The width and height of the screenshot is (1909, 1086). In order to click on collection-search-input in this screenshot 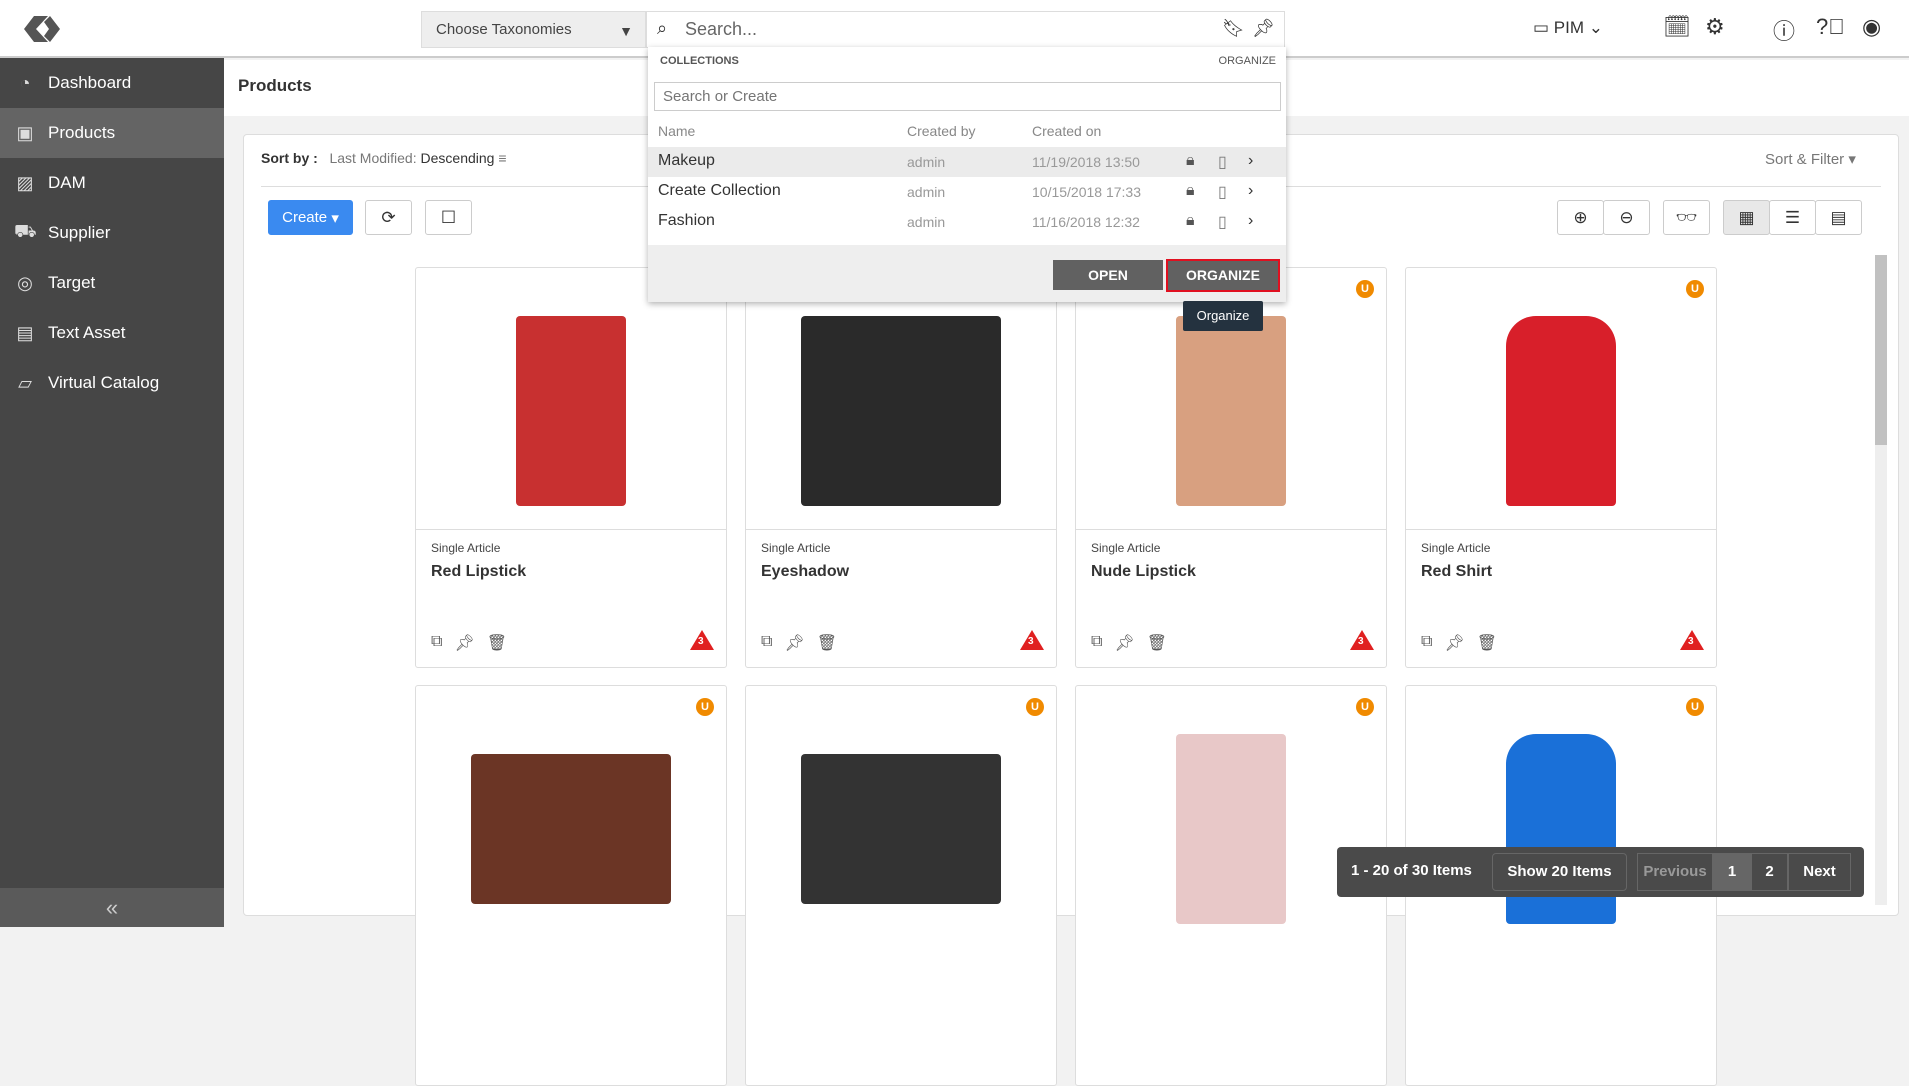, I will do `click(967, 96)`.